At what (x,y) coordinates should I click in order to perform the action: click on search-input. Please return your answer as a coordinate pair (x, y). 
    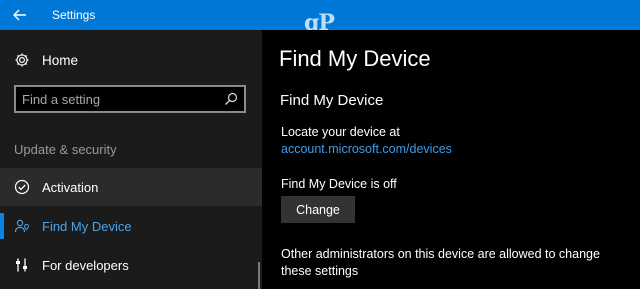
    Looking at the image, I should click on (120, 99).